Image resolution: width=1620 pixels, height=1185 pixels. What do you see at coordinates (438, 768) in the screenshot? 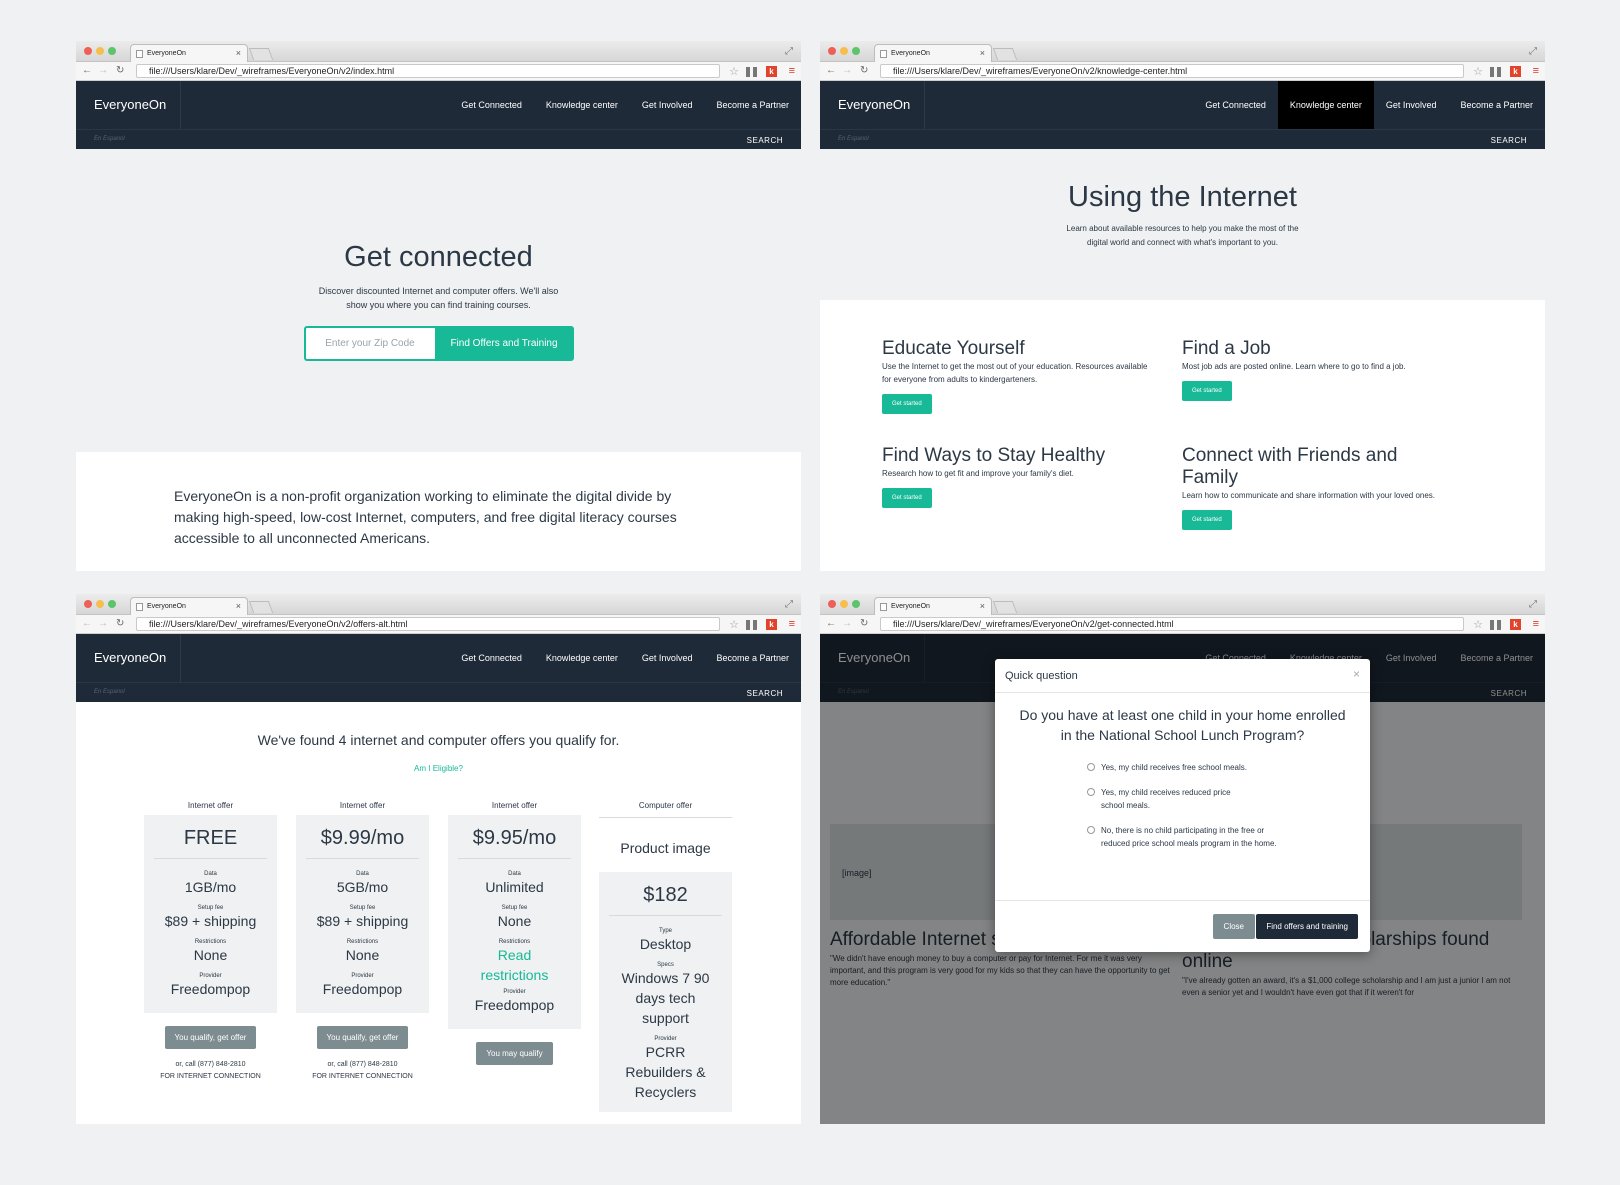
I see `eligibility-link: Am I Eligible?` at bounding box center [438, 768].